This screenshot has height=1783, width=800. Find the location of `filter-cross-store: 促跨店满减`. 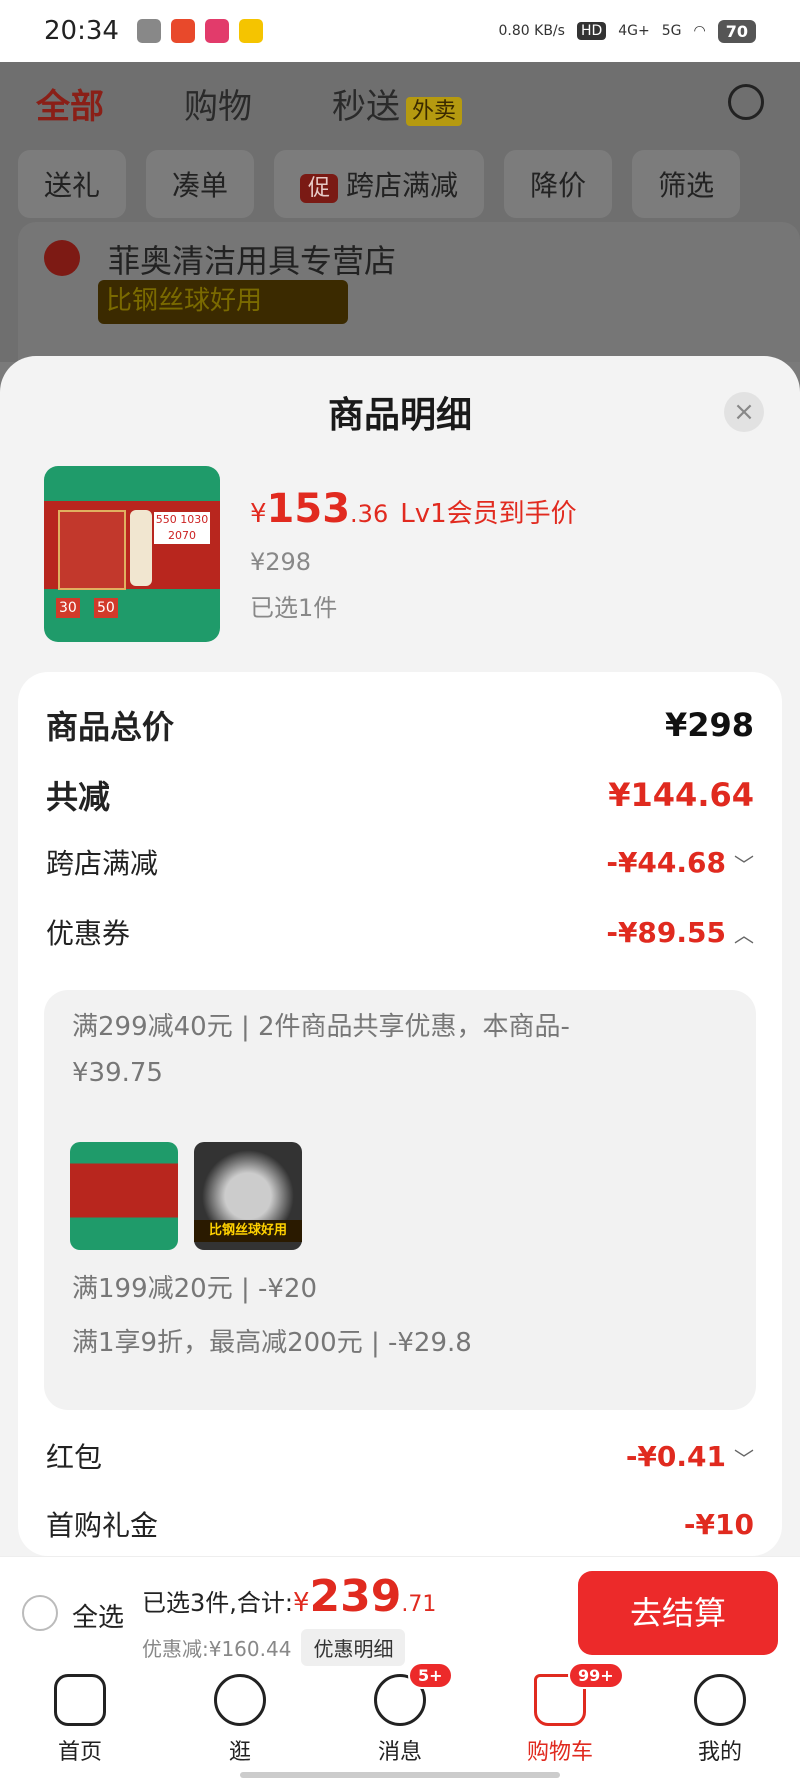

filter-cross-store: 促跨店满减 is located at coordinates (379, 184).